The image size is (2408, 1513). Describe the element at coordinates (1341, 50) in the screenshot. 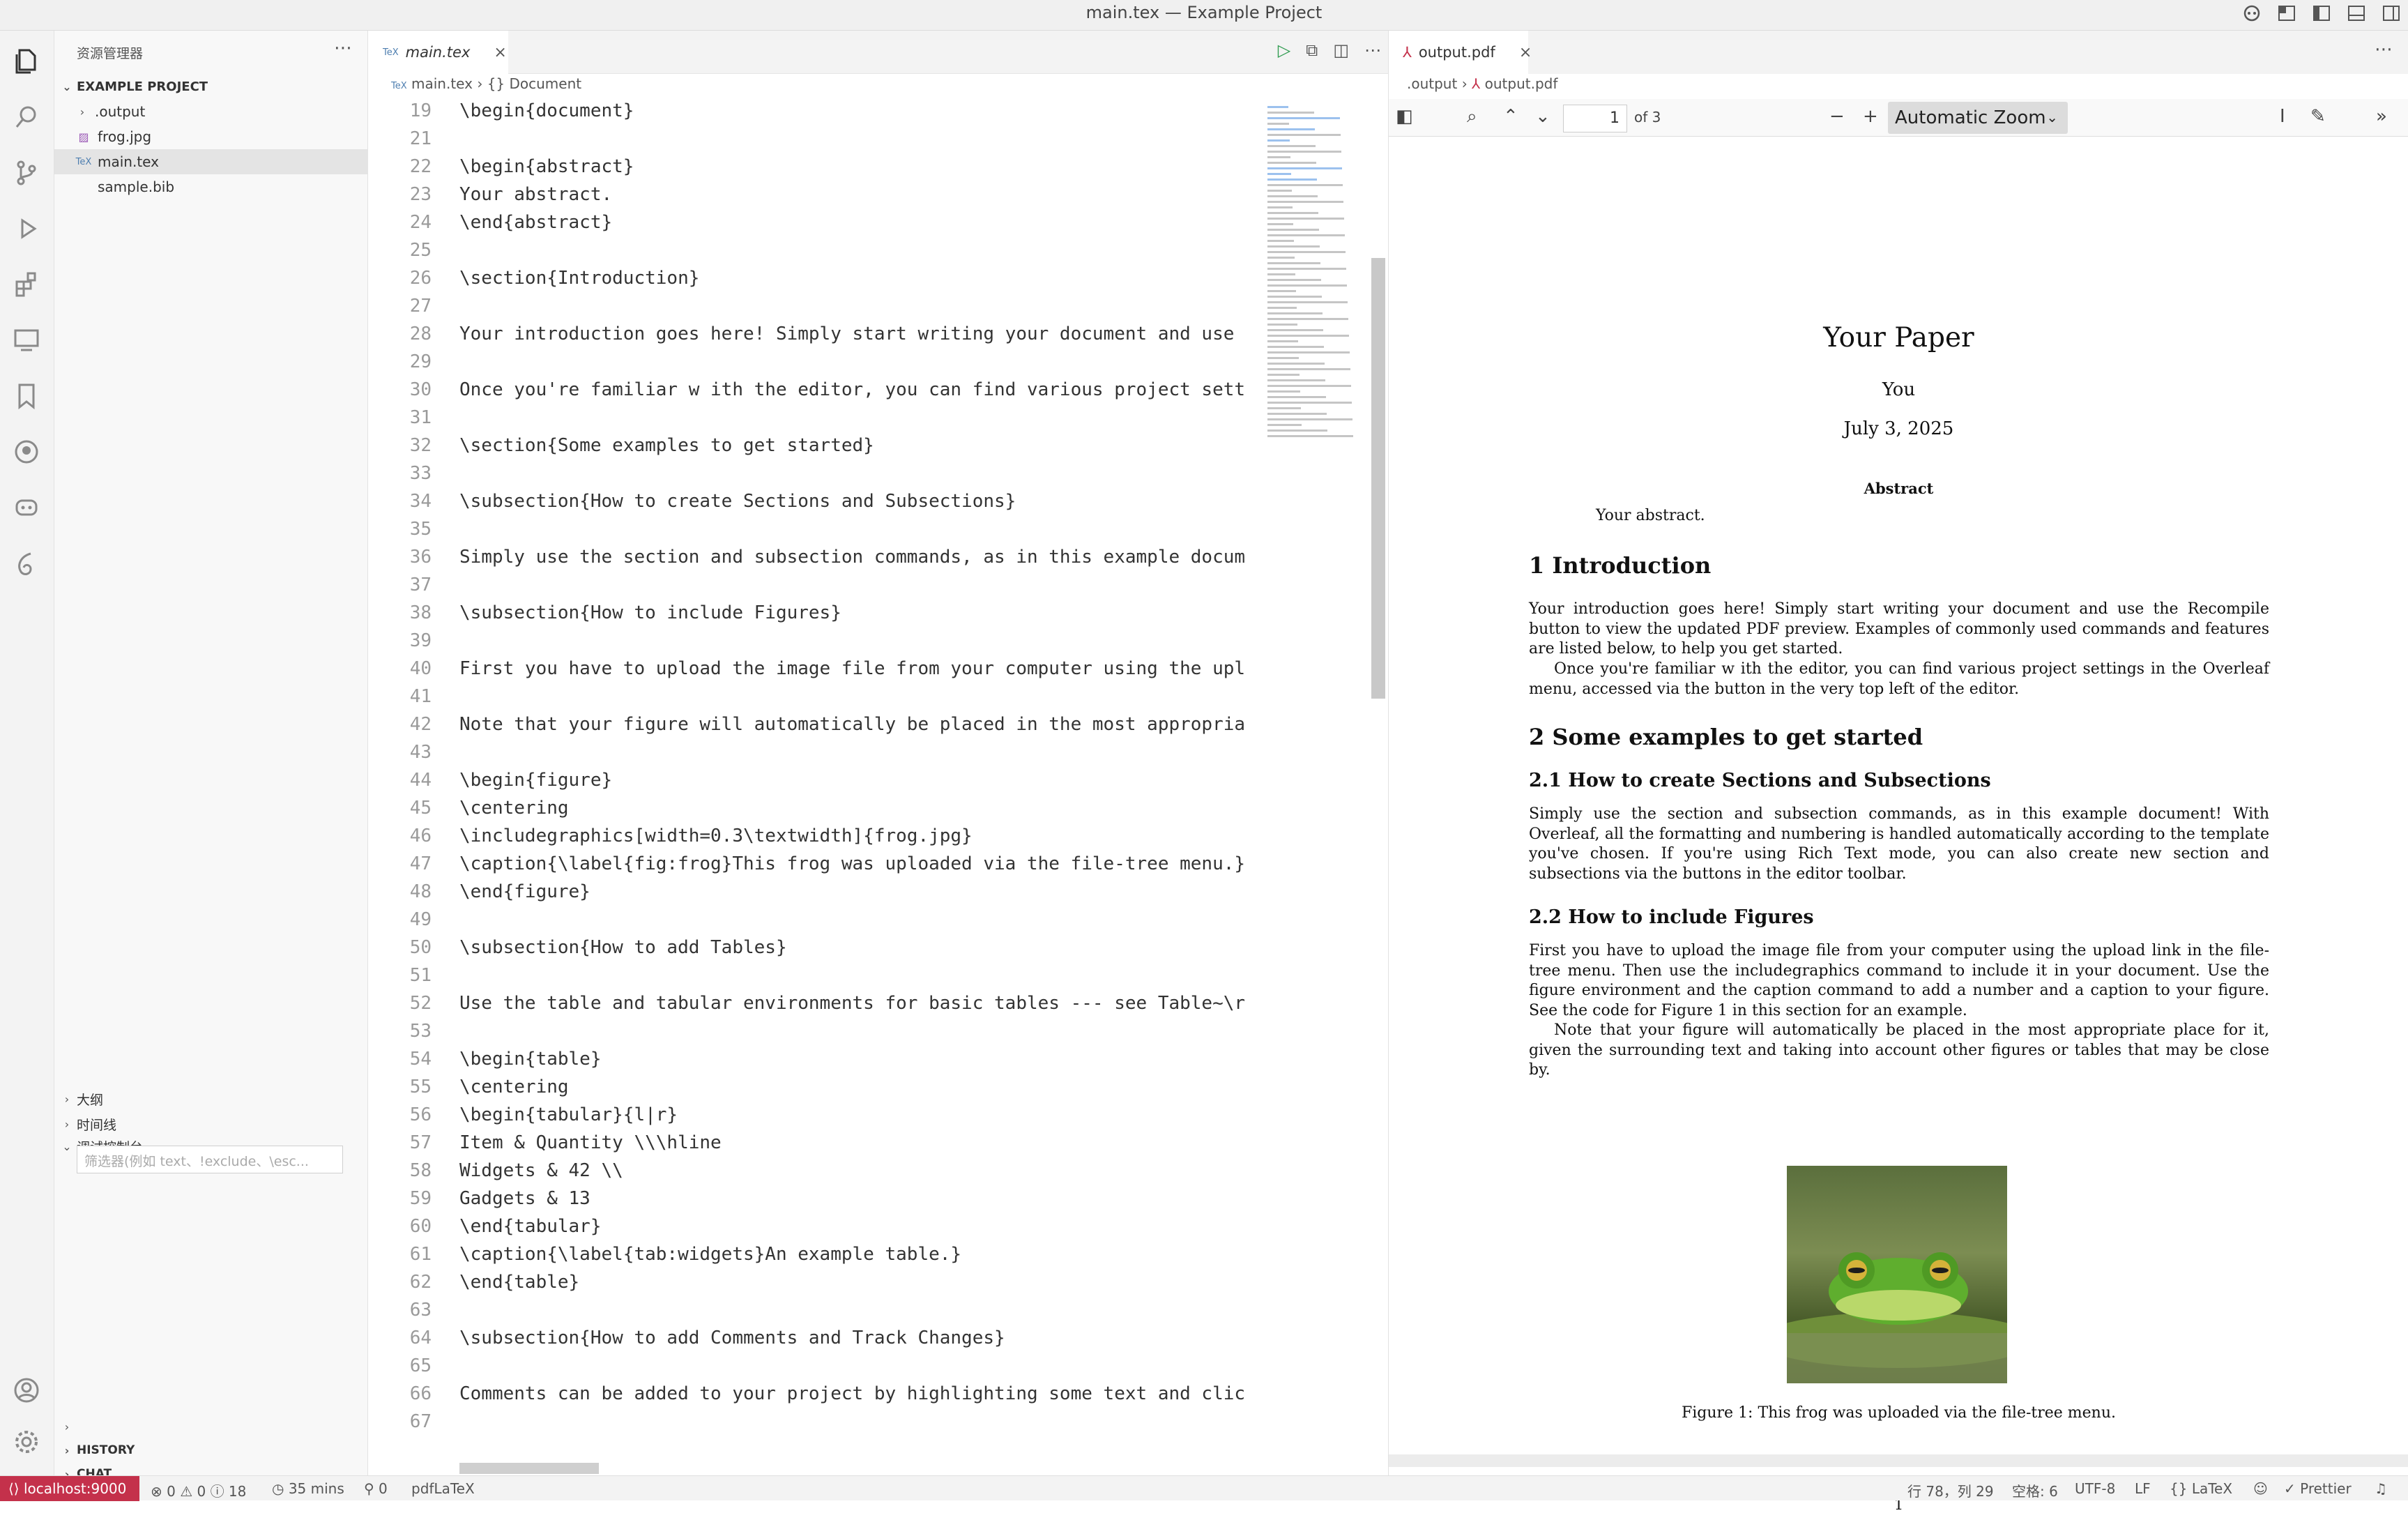

I see `split-editor-icon: ◫` at that location.